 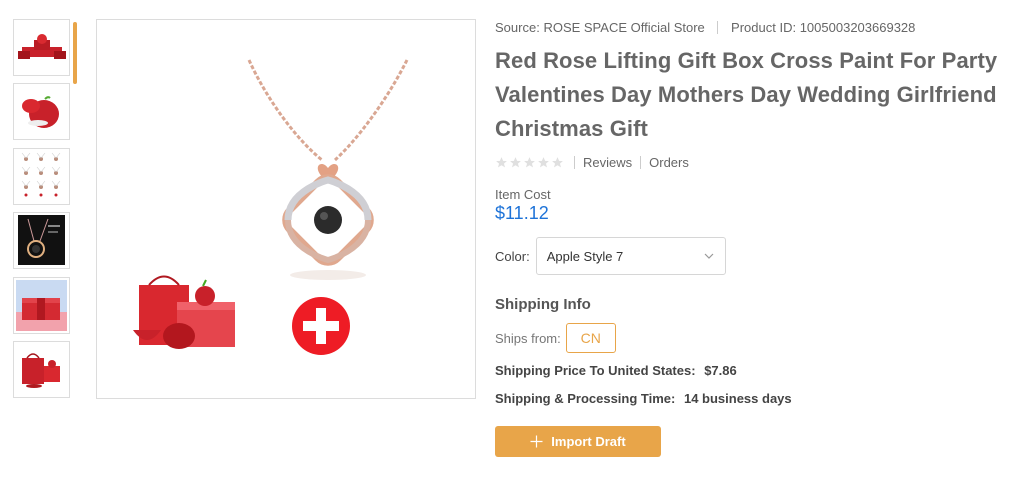 What do you see at coordinates (522, 213) in the screenshot?
I see `item-cost-value: $11.12` at bounding box center [522, 213].